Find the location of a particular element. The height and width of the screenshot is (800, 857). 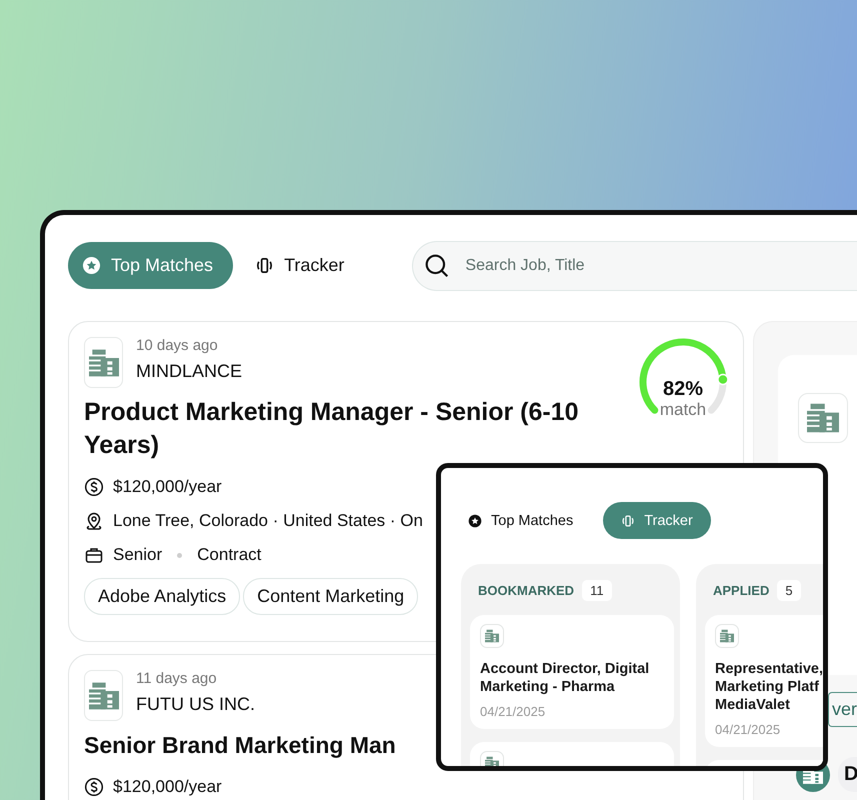

job-card: Account Director, Digital Marketing - Pharma 04/21/2025 is located at coordinates (572, 672).